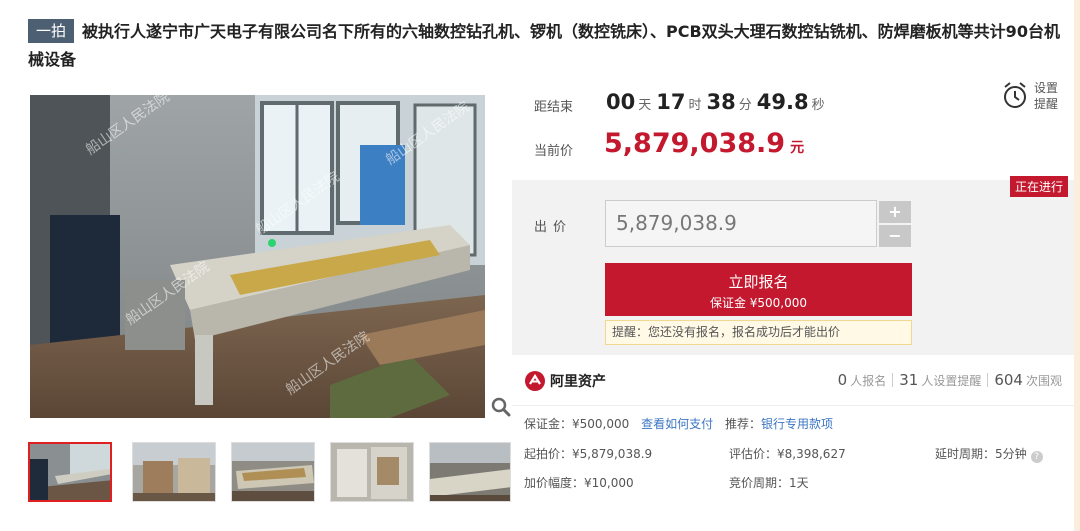 This screenshot has height=531, width=1080. I want to click on auction-round-badge: 一拍, so click(51, 31).